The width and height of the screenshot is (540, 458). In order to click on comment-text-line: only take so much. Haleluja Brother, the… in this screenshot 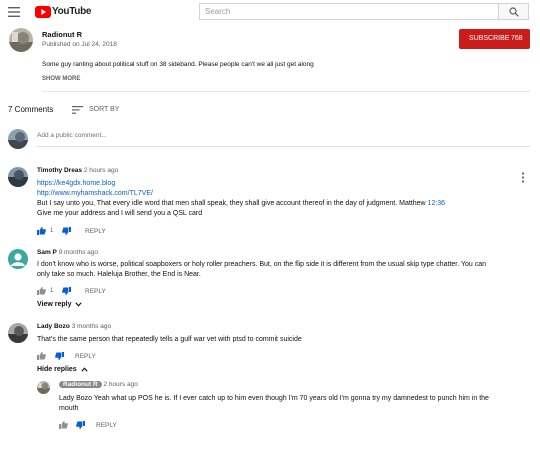, I will do `click(119, 274)`.